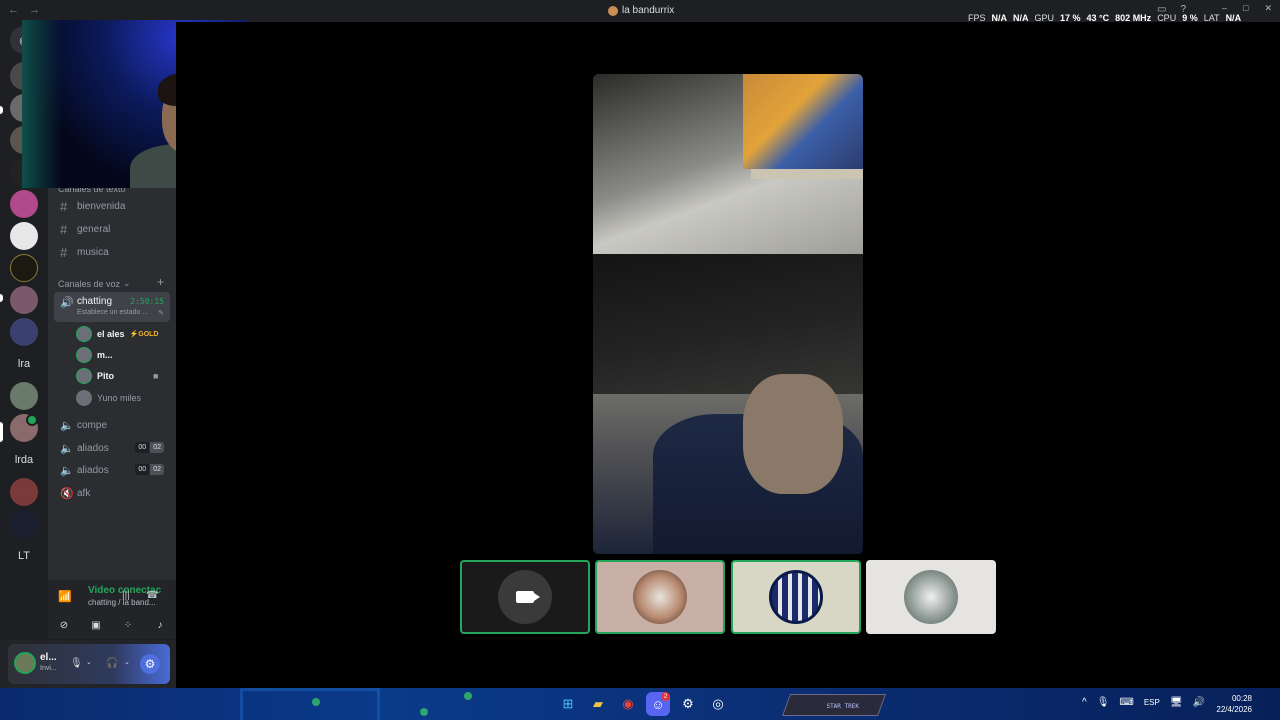  What do you see at coordinates (93, 252) in the screenshot?
I see `channel-name: musica` at bounding box center [93, 252].